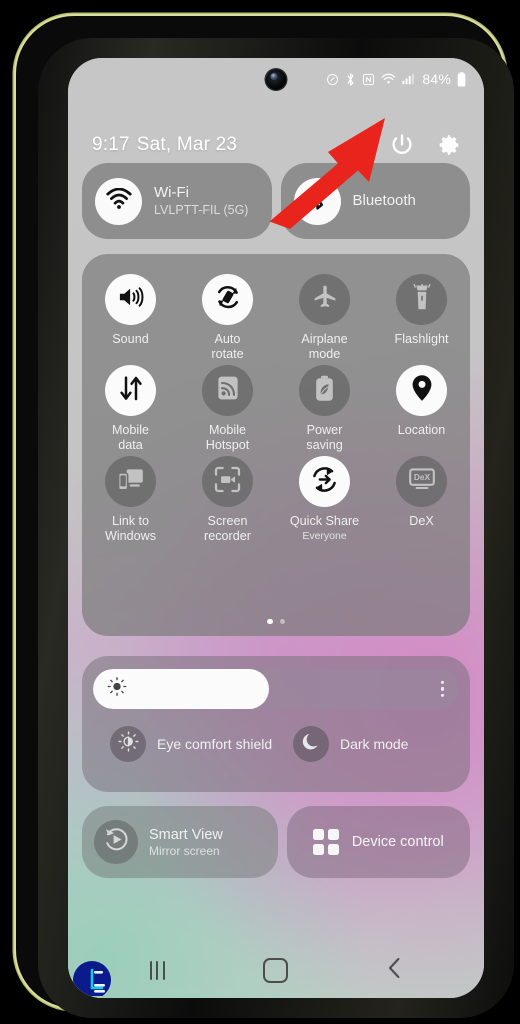 This screenshot has height=1024, width=520. I want to click on device-control-tile: Device control, so click(378, 842).